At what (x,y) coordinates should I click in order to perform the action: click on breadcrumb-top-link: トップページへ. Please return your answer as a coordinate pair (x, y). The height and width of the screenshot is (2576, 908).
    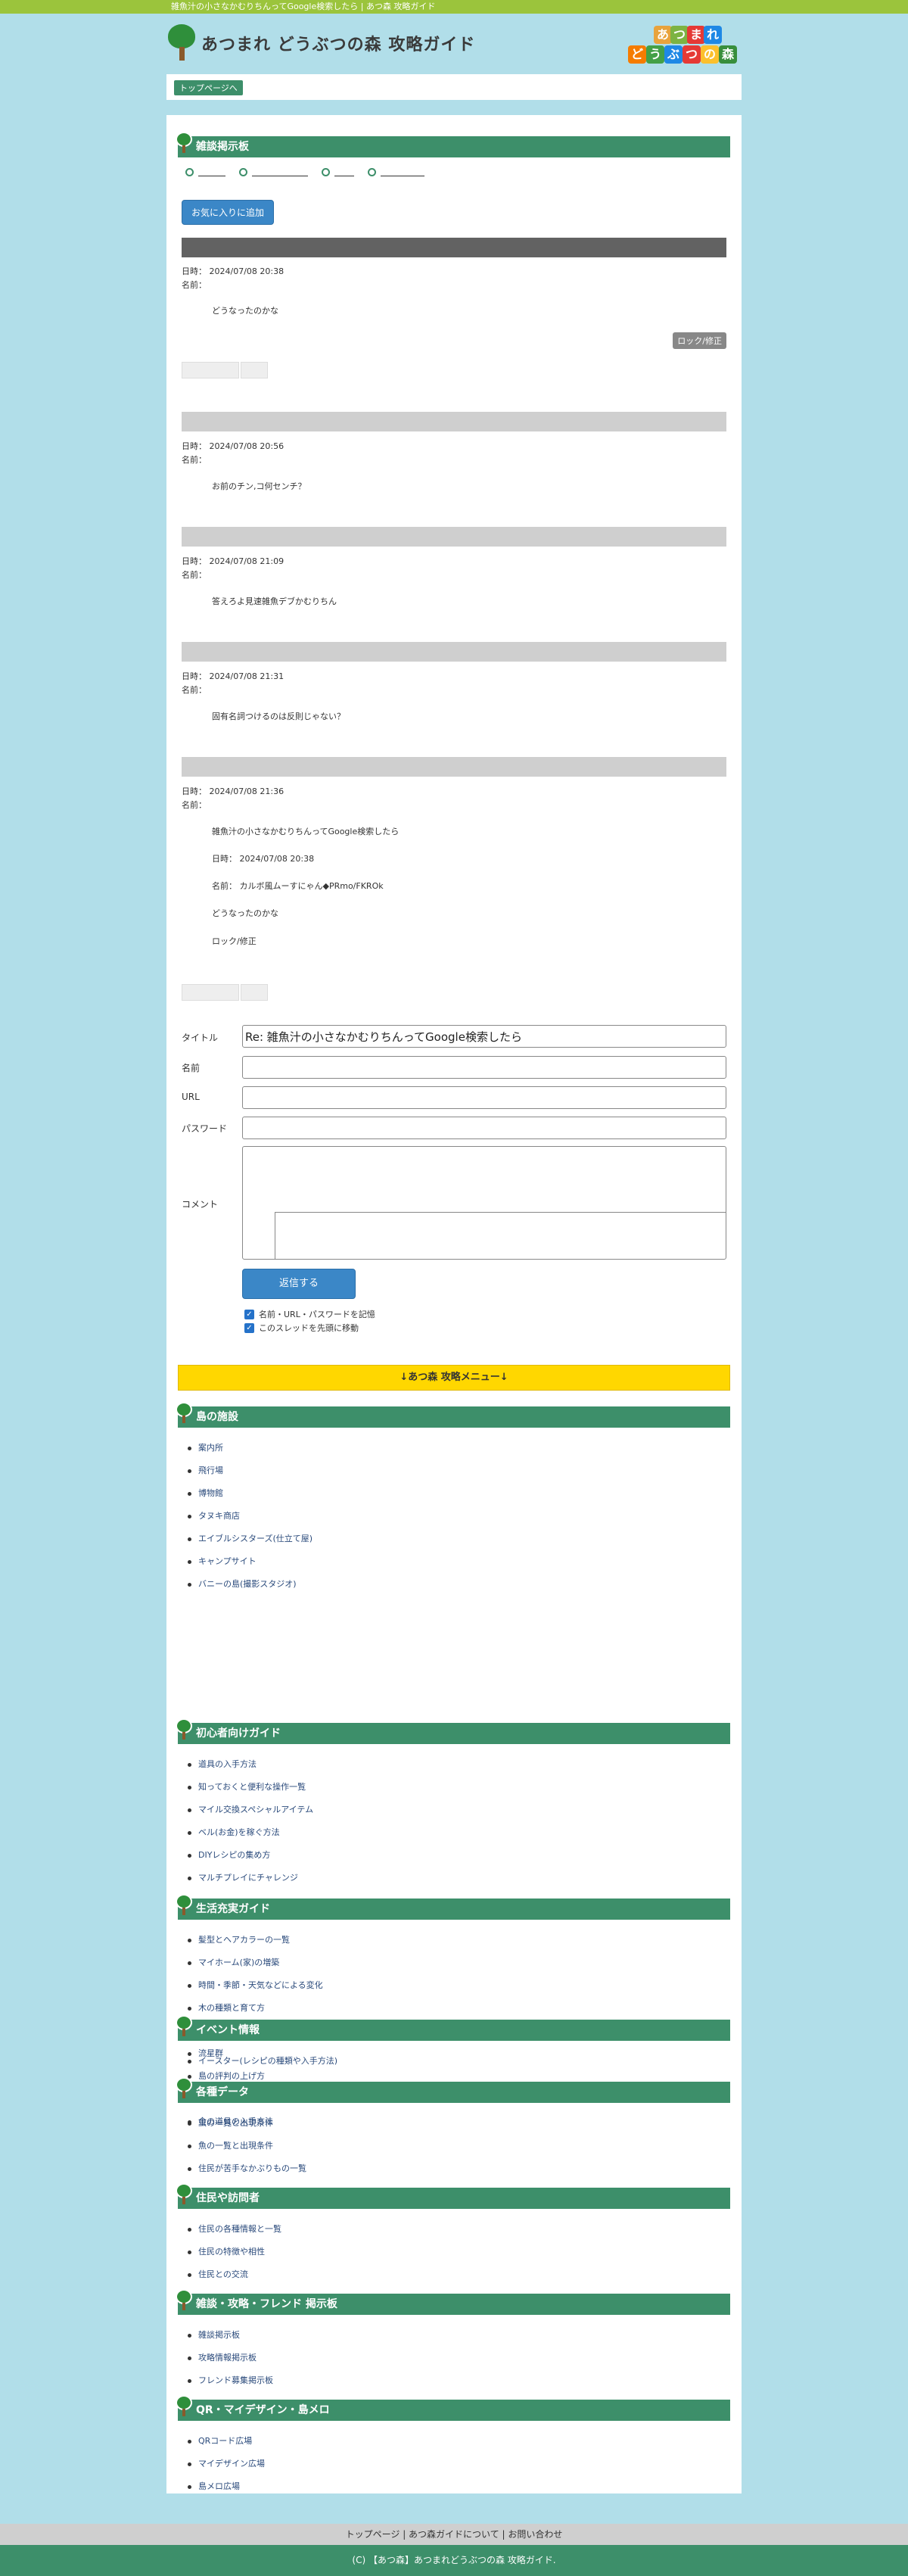
    Looking at the image, I should click on (208, 87).